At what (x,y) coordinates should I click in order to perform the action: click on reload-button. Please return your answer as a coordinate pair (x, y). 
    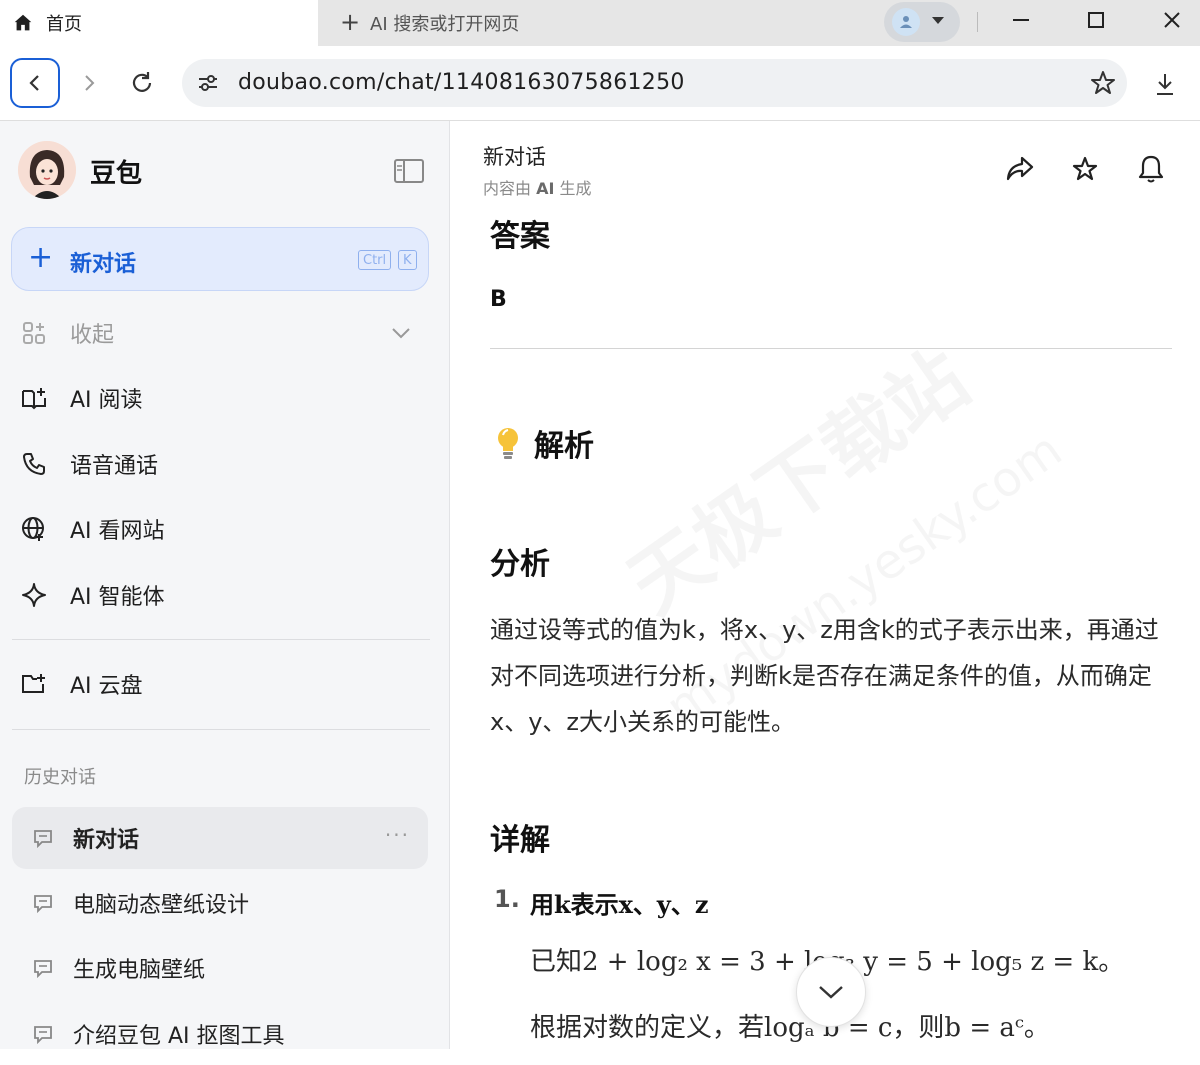
    Looking at the image, I should click on (142, 83).